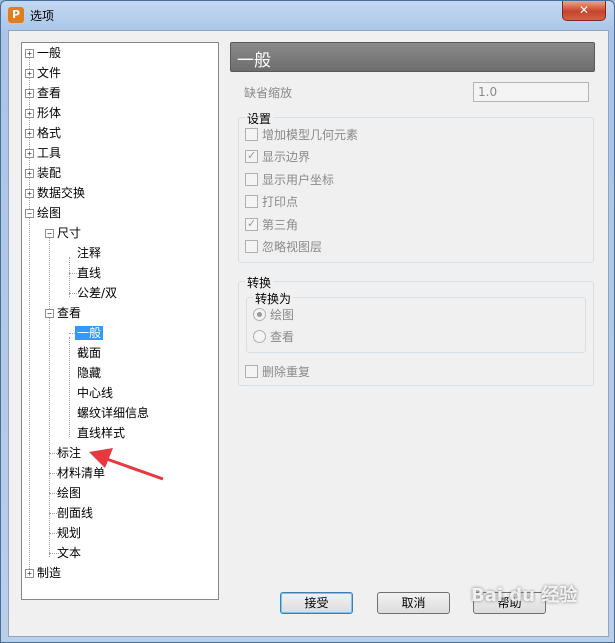 The image size is (615, 643). I want to click on watermark-logo: Bai du 经验, so click(524, 595).